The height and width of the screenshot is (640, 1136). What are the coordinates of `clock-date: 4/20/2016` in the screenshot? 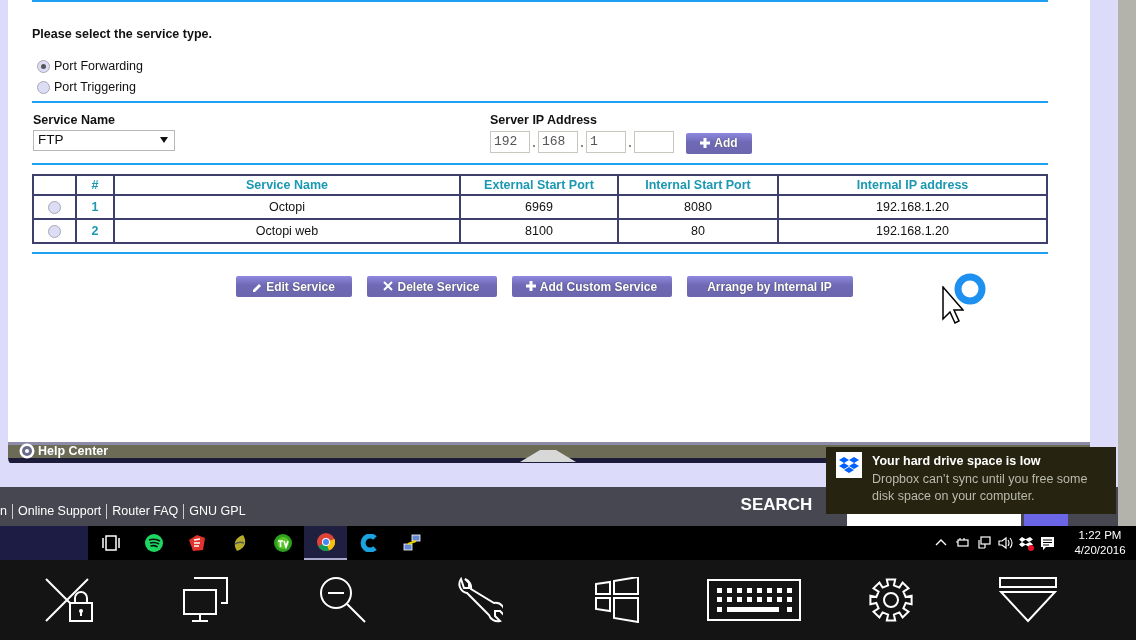 It's located at (1100, 550).